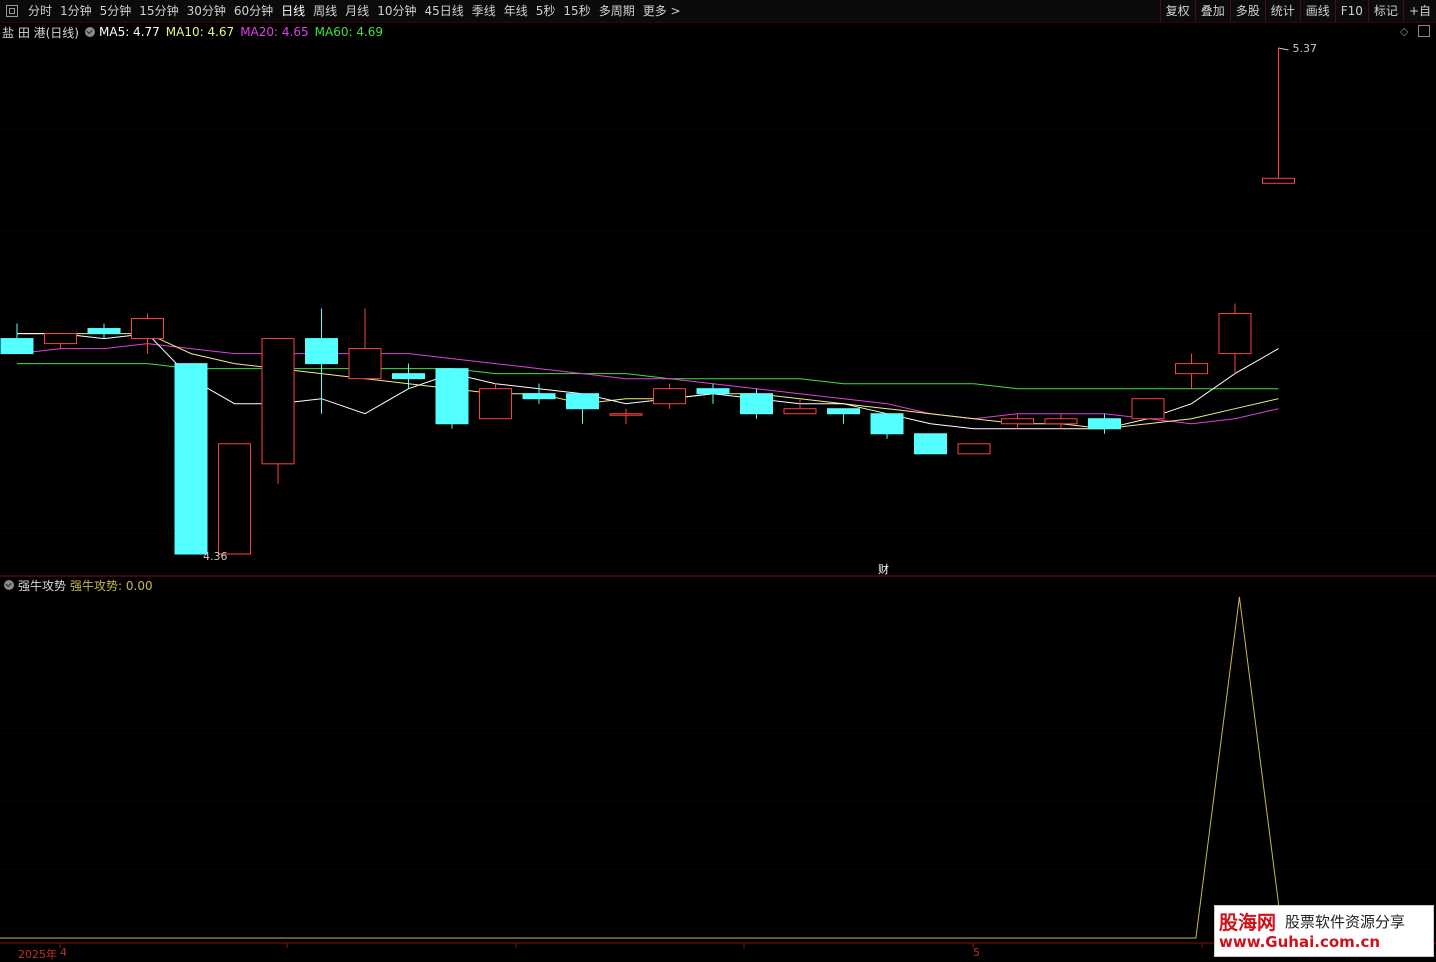 Image resolution: width=1436 pixels, height=962 pixels. Describe the element at coordinates (42, 585) in the screenshot. I see `indicator-name: 强牛攻势` at that location.